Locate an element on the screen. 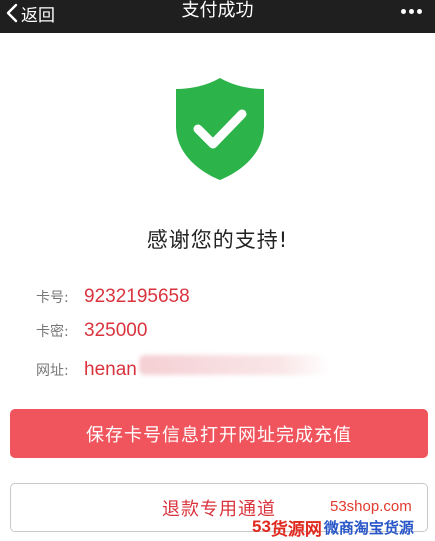 This screenshot has height=541, width=435. success-message: 感谢您的支持! is located at coordinates (217, 240).